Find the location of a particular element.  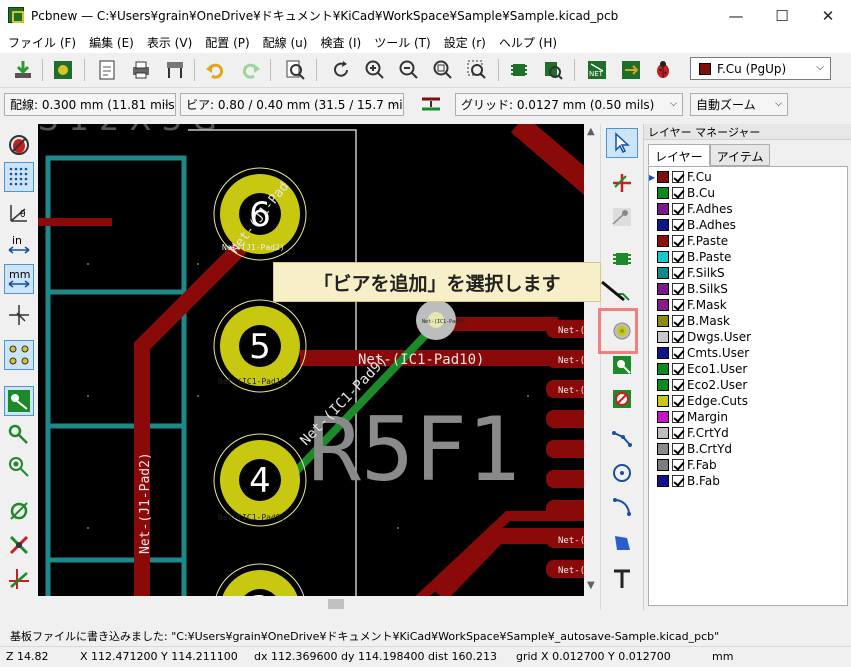

update-pcb-icon is located at coordinates (631, 70).